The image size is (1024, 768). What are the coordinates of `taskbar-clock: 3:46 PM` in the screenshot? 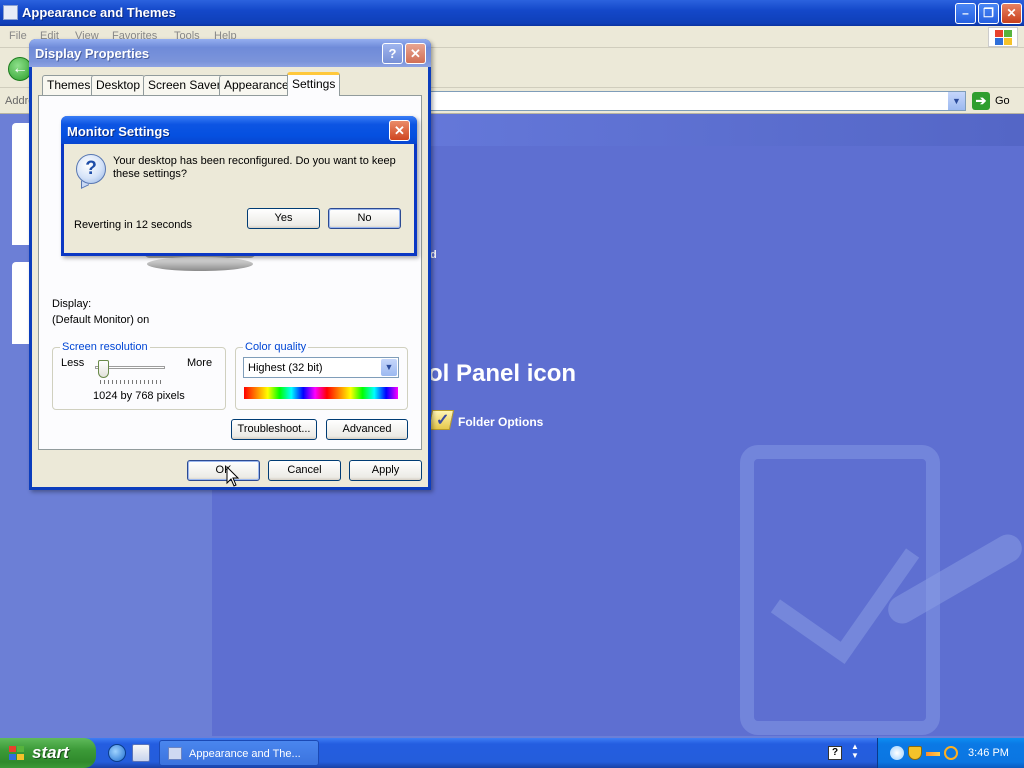 It's located at (988, 753).